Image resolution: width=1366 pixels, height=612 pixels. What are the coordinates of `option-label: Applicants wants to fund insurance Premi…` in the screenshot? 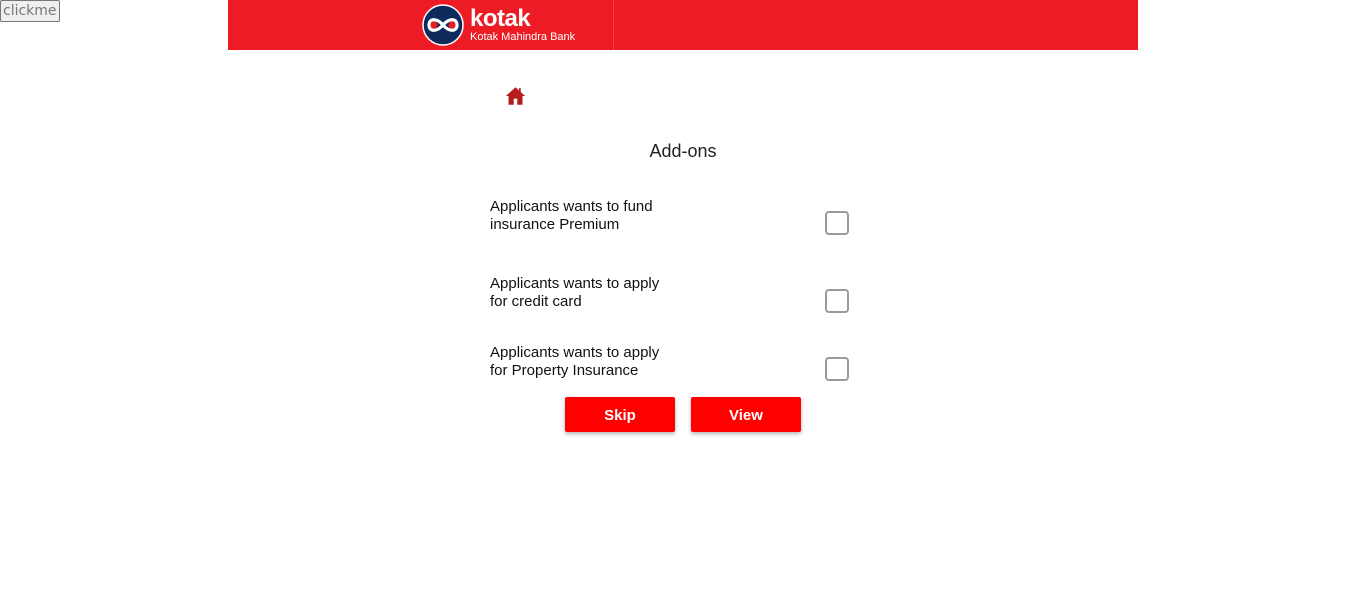 It's located at (571, 215).